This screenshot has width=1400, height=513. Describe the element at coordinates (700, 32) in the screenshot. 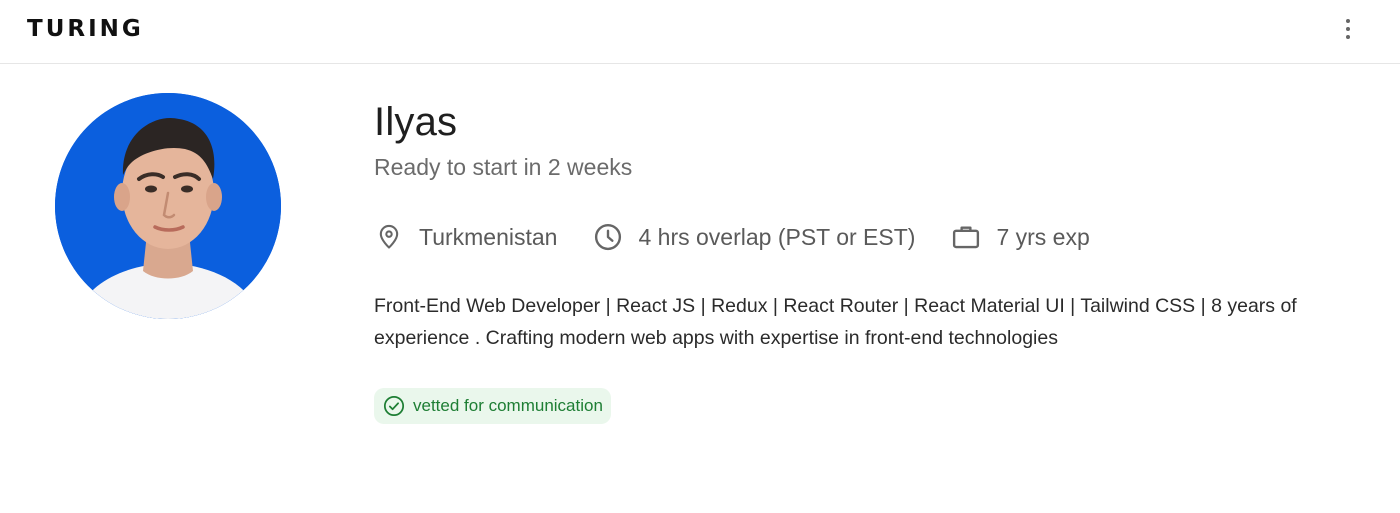

I see `top-bar: TURING` at that location.